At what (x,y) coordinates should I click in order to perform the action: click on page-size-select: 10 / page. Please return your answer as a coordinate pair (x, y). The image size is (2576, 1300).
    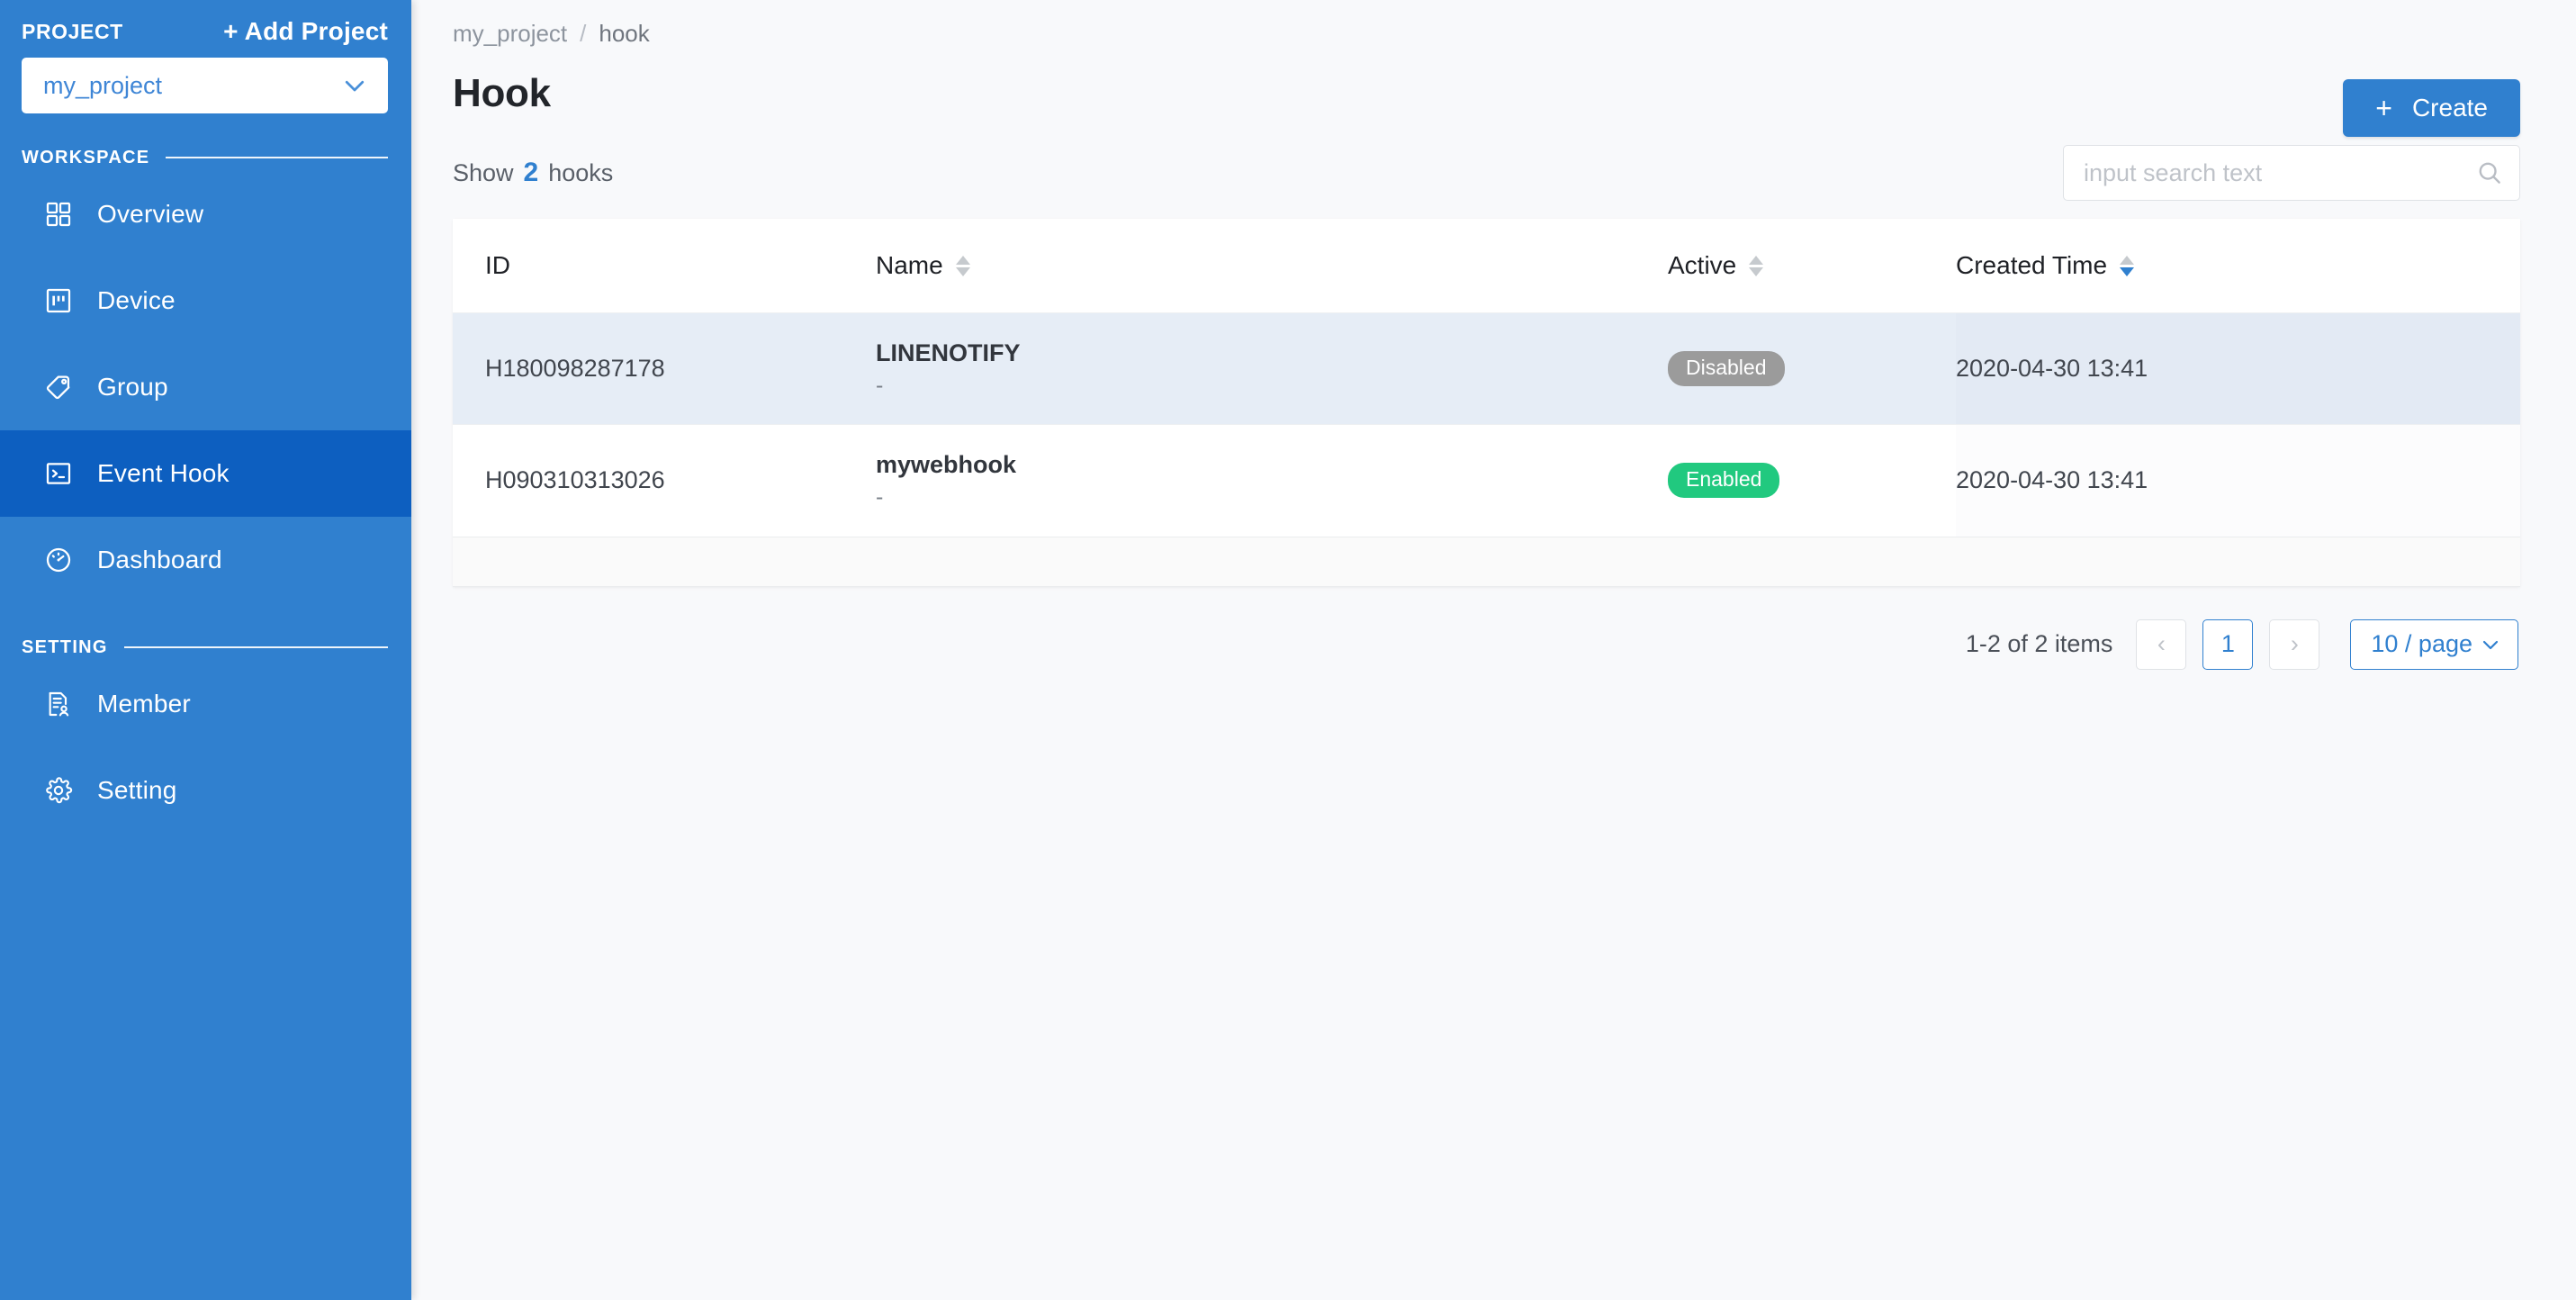
    Looking at the image, I should click on (2434, 644).